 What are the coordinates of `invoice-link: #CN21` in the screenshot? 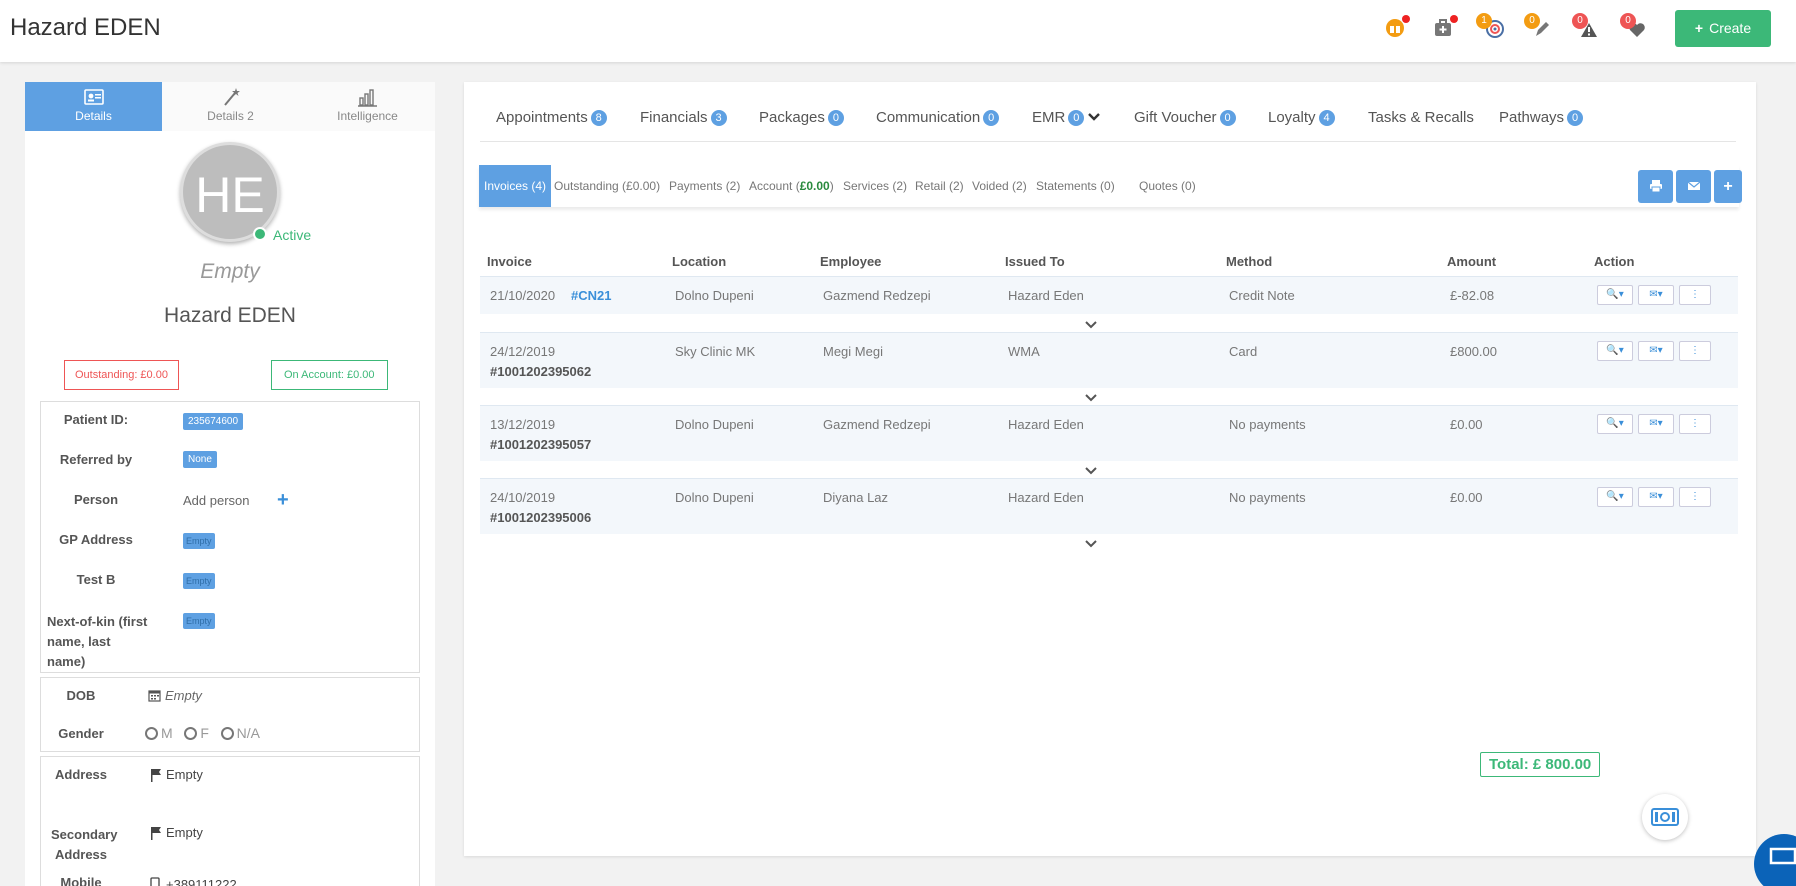 It's located at (591, 295).